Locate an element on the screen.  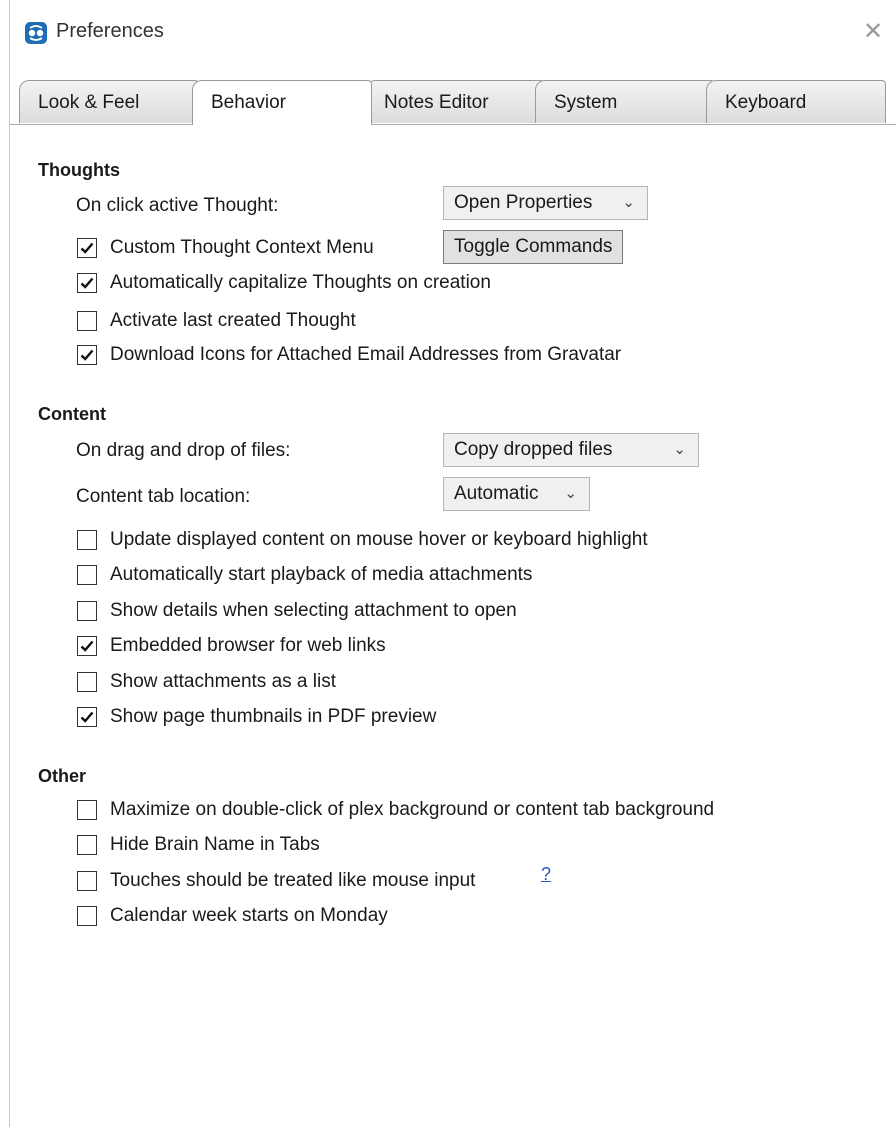
option-label: Show page thumbnails in PDF preview is located at coordinates (273, 716).